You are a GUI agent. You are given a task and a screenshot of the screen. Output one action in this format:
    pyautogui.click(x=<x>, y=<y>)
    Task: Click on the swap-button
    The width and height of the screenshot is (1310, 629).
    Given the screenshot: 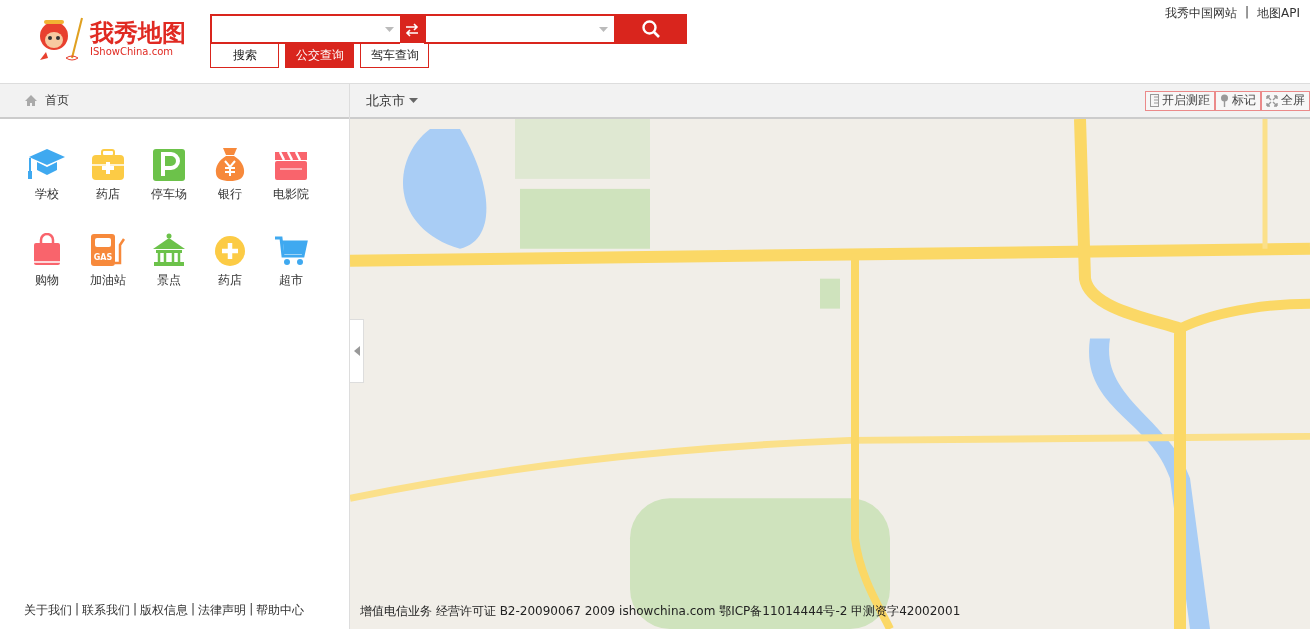 What is the action you would take?
    pyautogui.click(x=412, y=29)
    